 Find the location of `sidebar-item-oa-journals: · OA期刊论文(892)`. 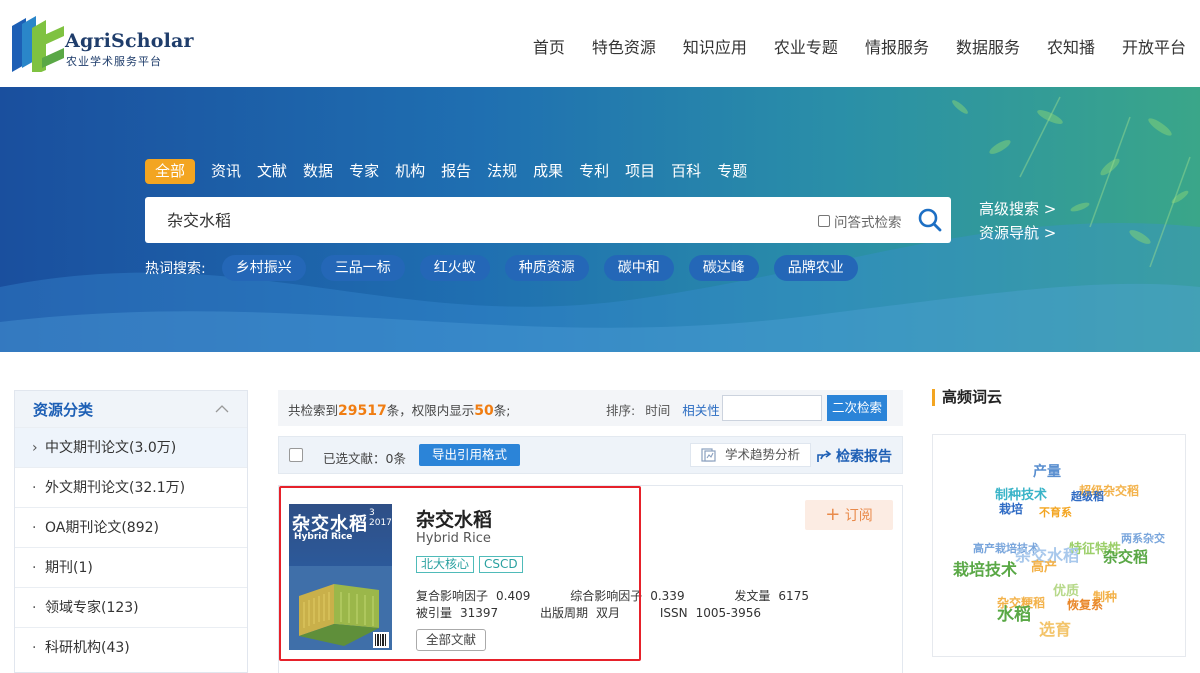

sidebar-item-oa-journals: · OA期刊论文(892) is located at coordinates (131, 527).